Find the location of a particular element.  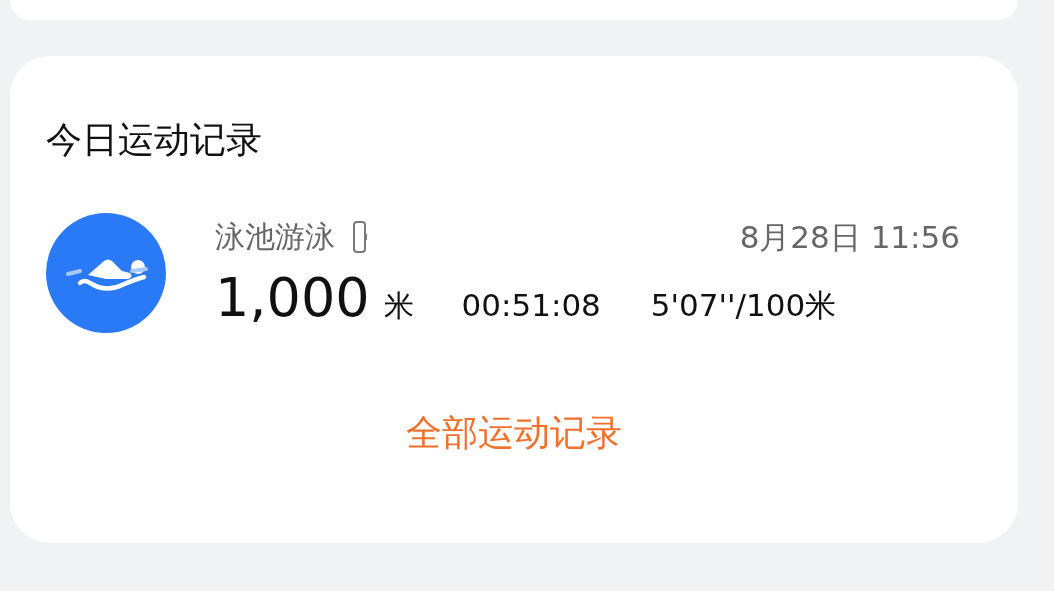

pace-value: 5'07''/100米 is located at coordinates (743, 305).